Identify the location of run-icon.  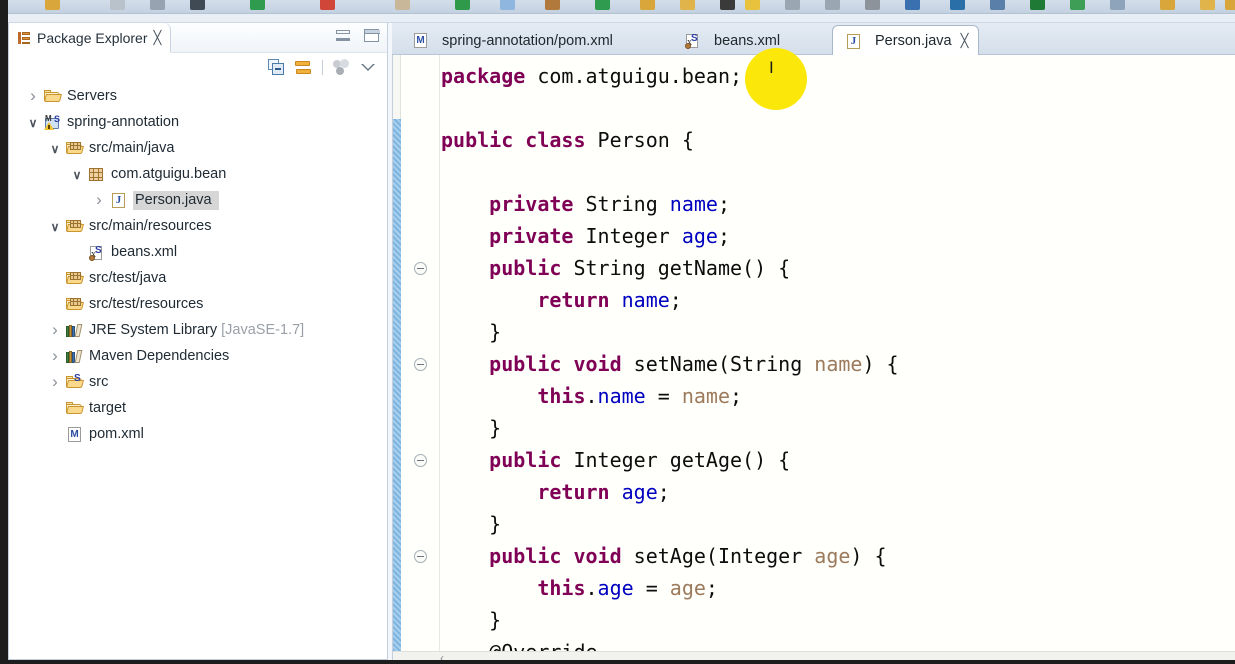
(257, 5).